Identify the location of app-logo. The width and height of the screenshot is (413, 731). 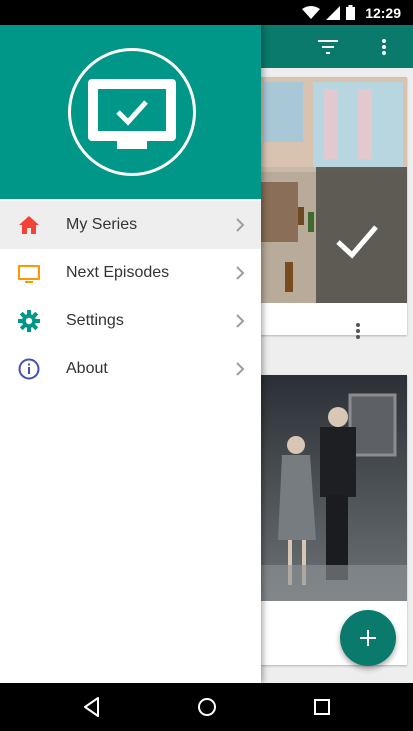
(132, 112).